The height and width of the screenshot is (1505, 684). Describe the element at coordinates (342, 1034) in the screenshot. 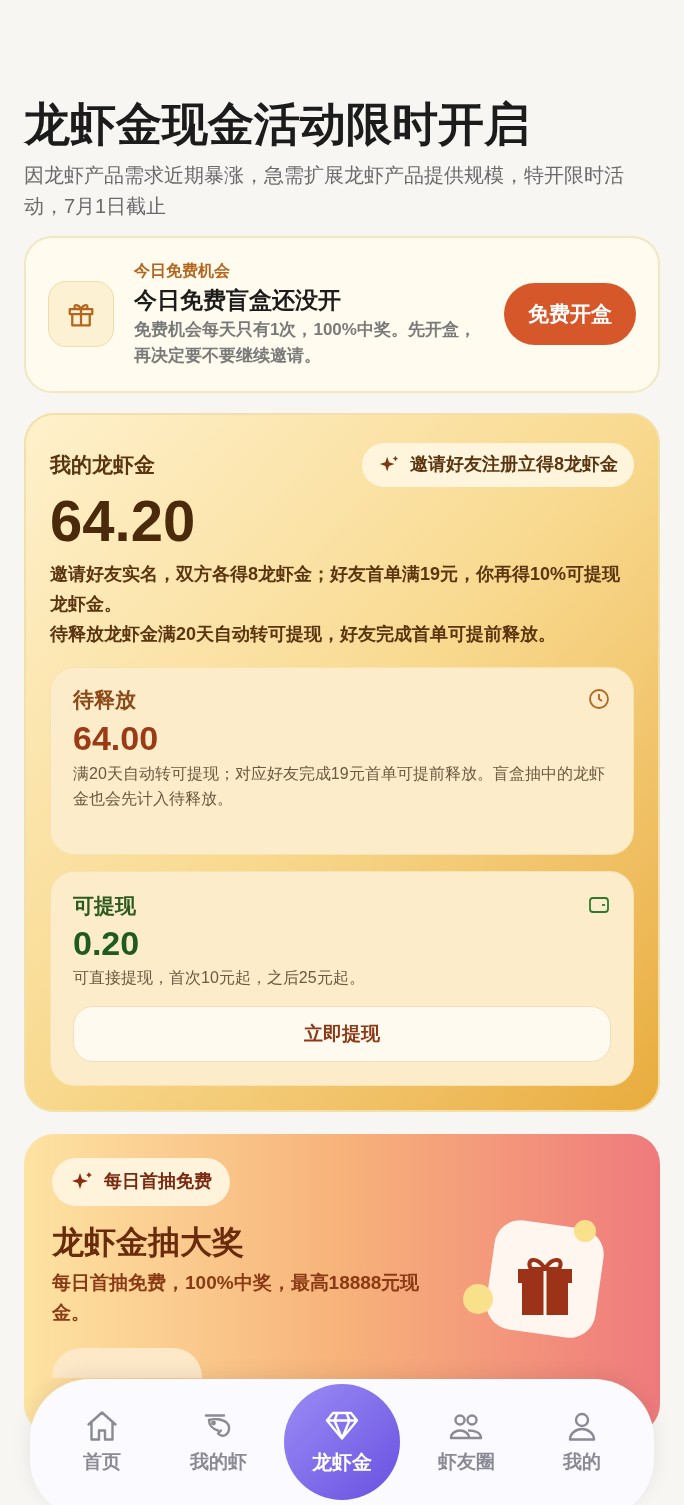

I see `withdraw-button: 立即提现` at that location.